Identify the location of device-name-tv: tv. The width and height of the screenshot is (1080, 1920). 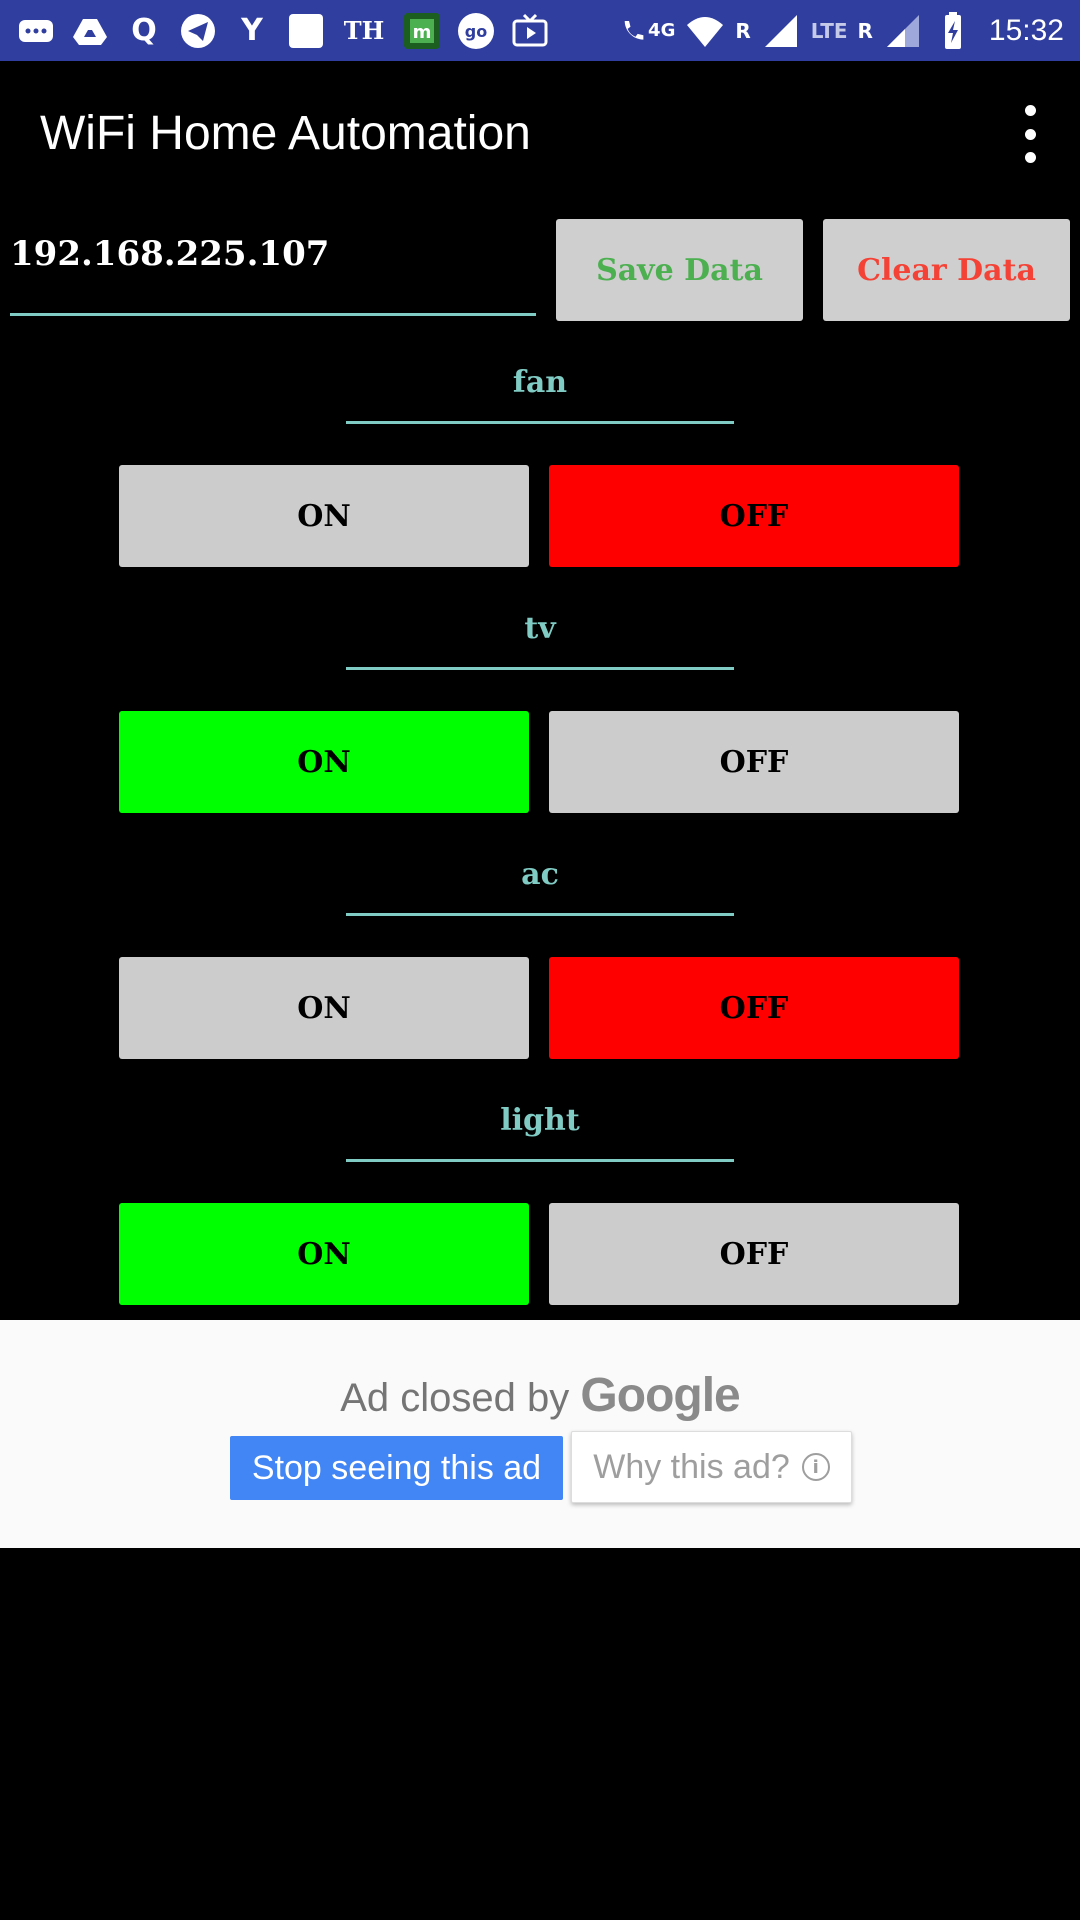
(540, 630).